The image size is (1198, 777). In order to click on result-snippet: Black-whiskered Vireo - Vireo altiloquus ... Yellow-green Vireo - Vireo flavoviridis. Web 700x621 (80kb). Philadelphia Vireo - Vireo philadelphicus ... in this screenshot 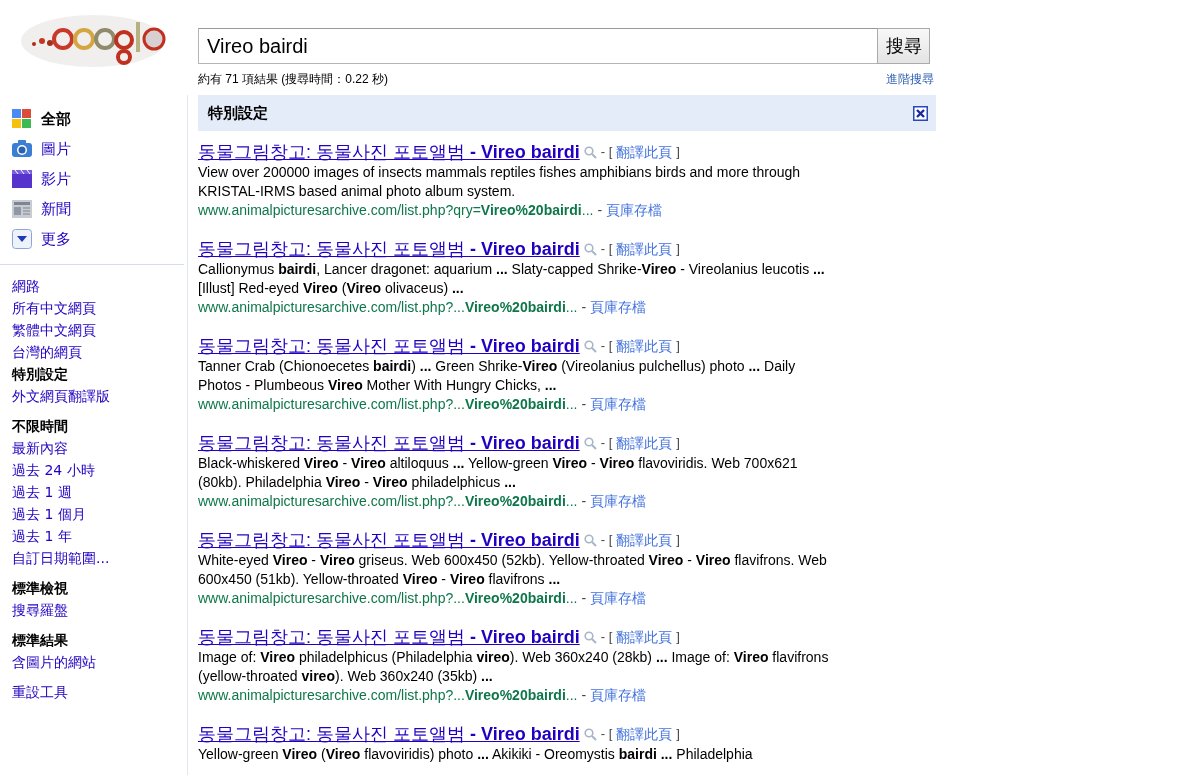, I will do `click(498, 473)`.